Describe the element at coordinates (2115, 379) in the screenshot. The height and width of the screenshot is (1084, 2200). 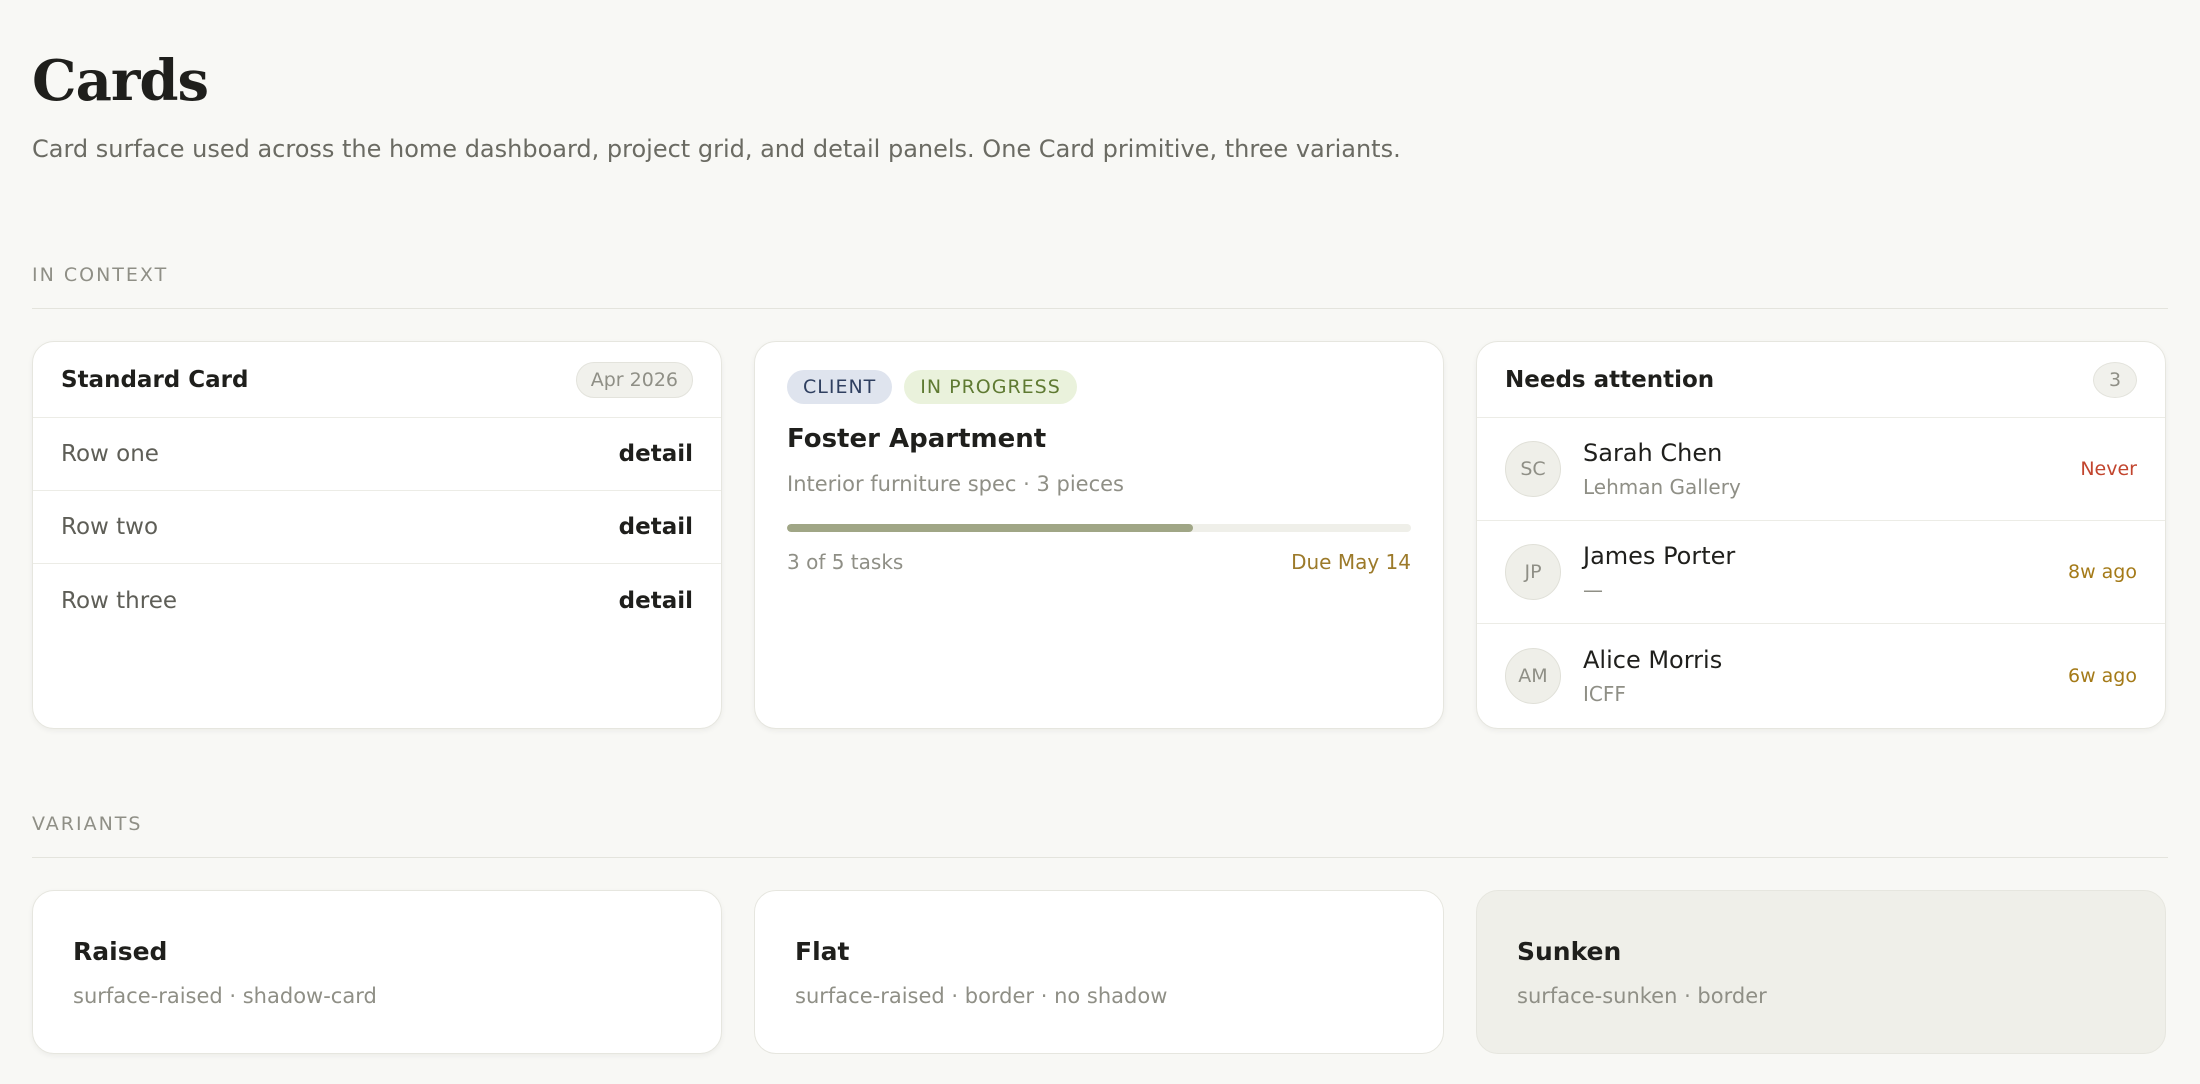
I see `count-badge: 3` at that location.